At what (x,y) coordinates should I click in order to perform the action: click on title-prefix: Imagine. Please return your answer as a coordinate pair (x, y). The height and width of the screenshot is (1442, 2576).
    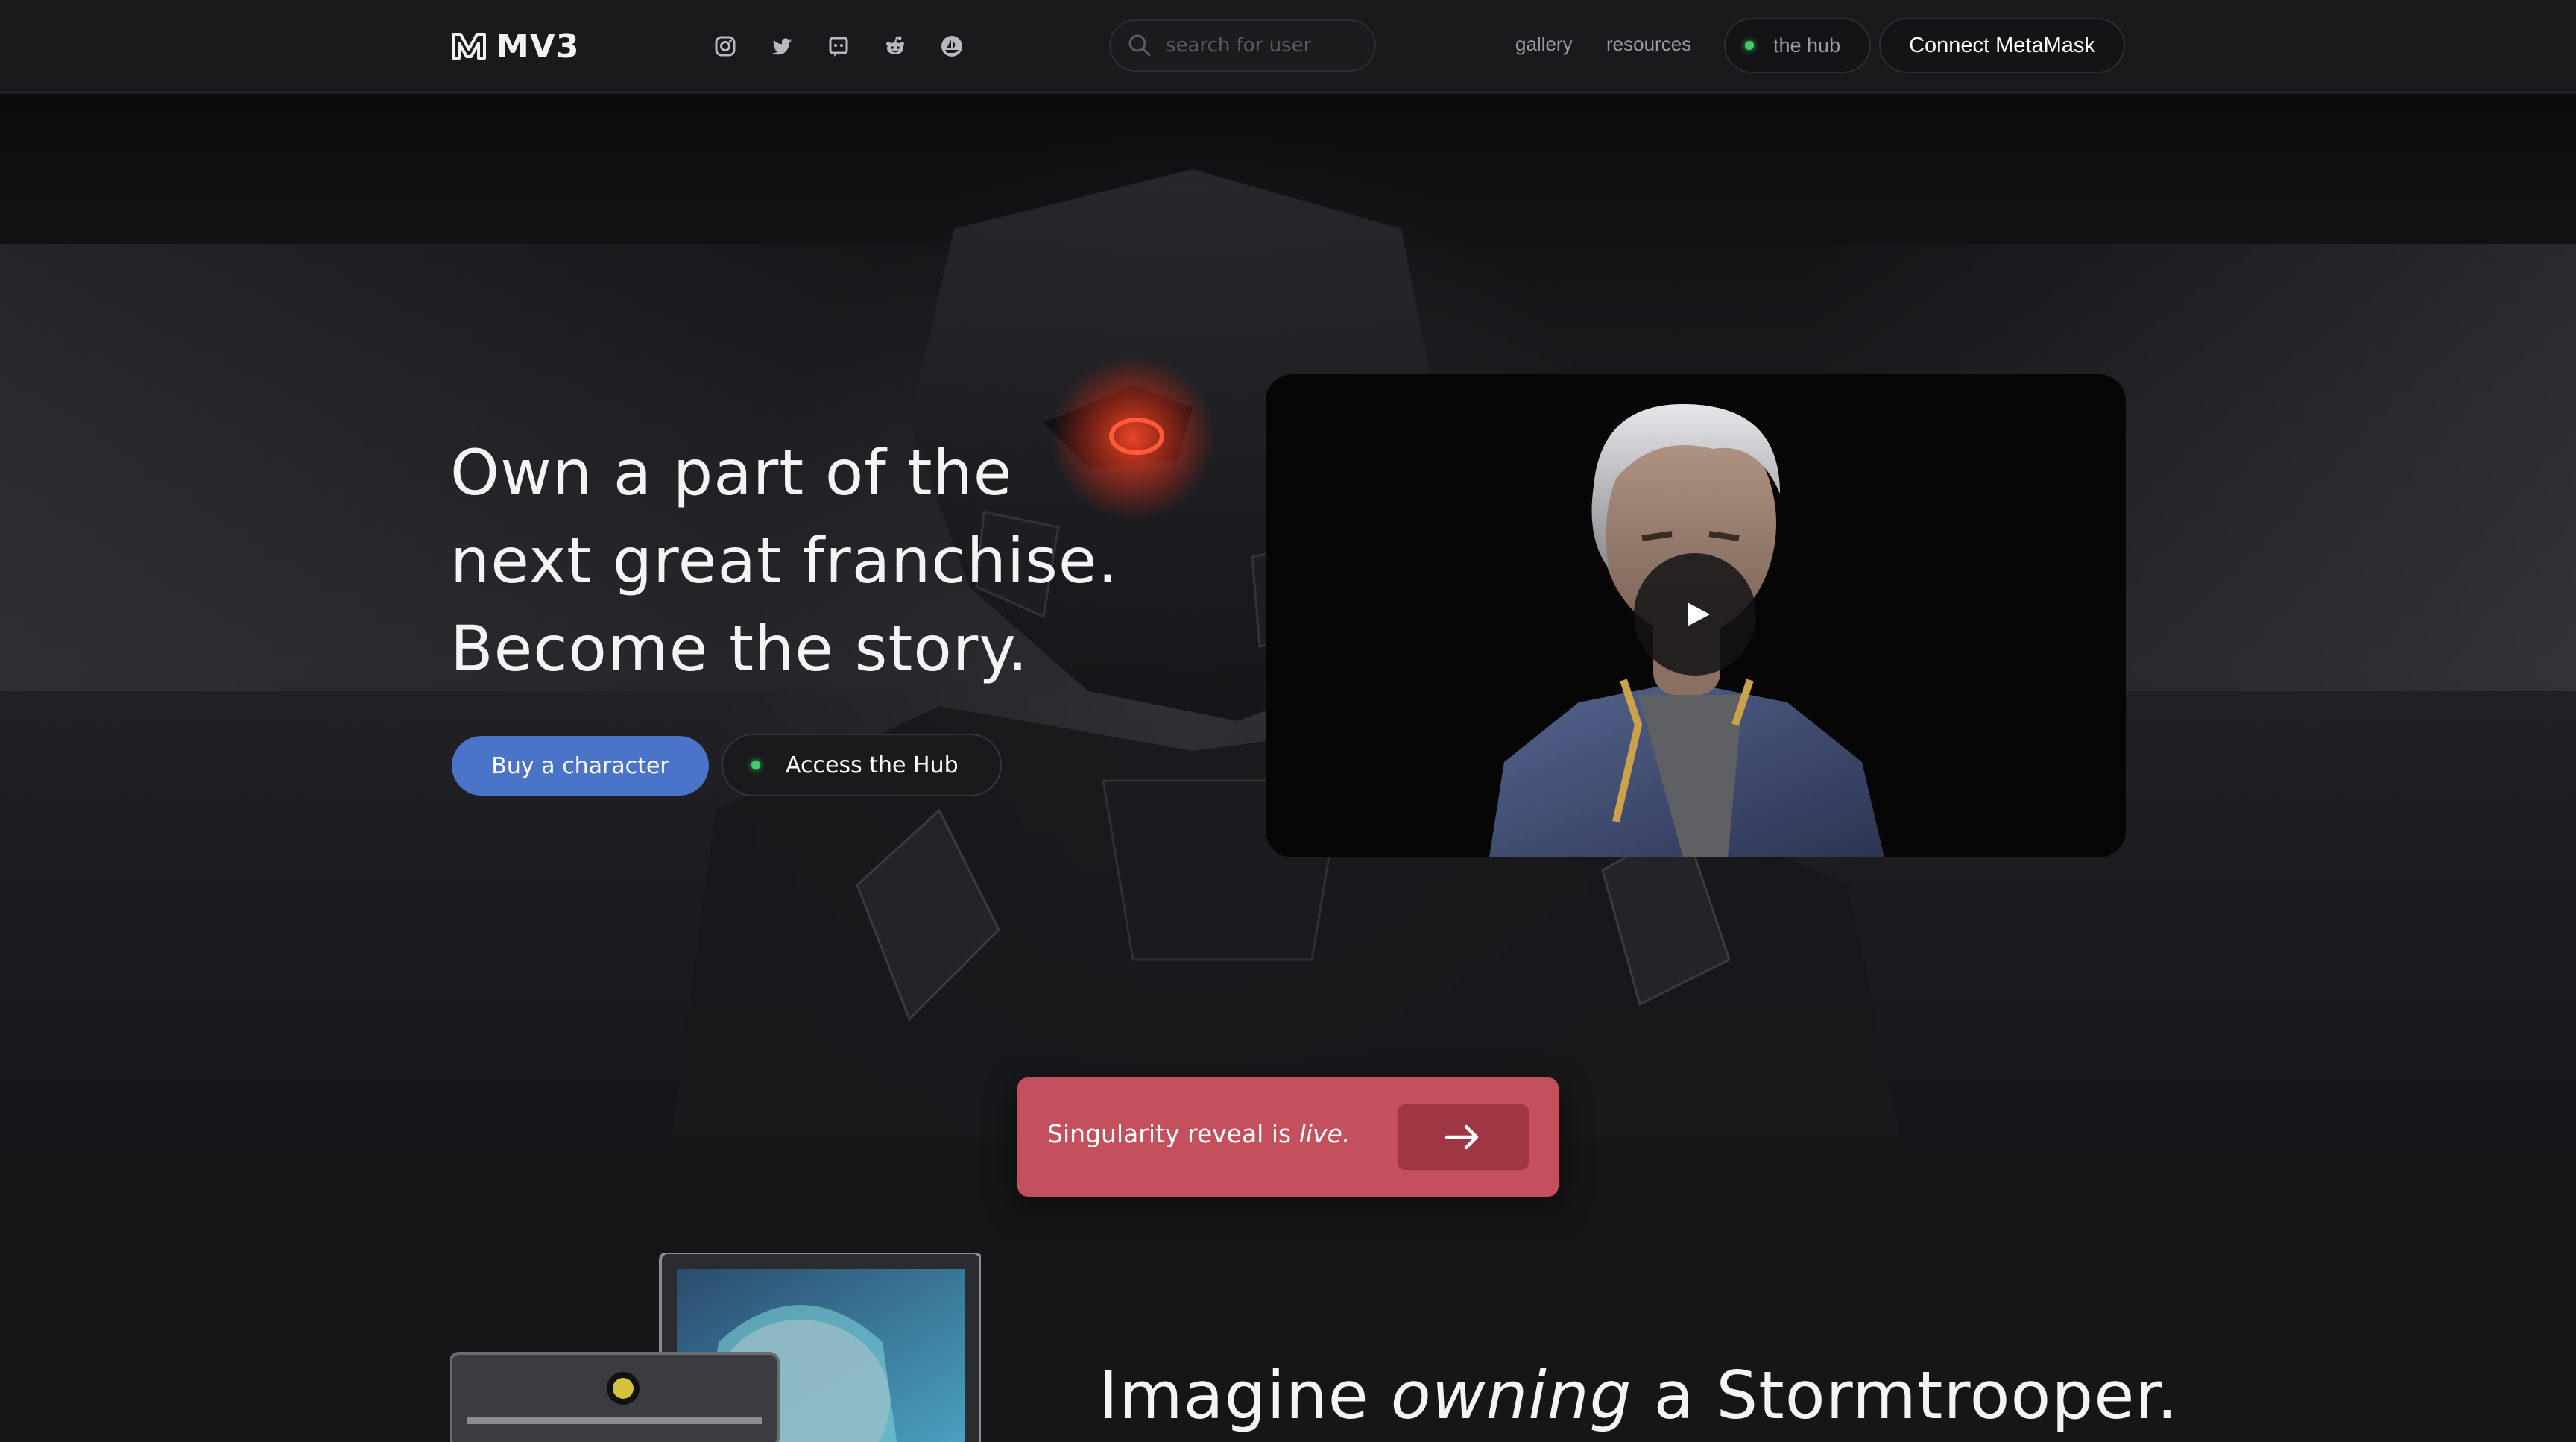
    Looking at the image, I should click on (1245, 1395).